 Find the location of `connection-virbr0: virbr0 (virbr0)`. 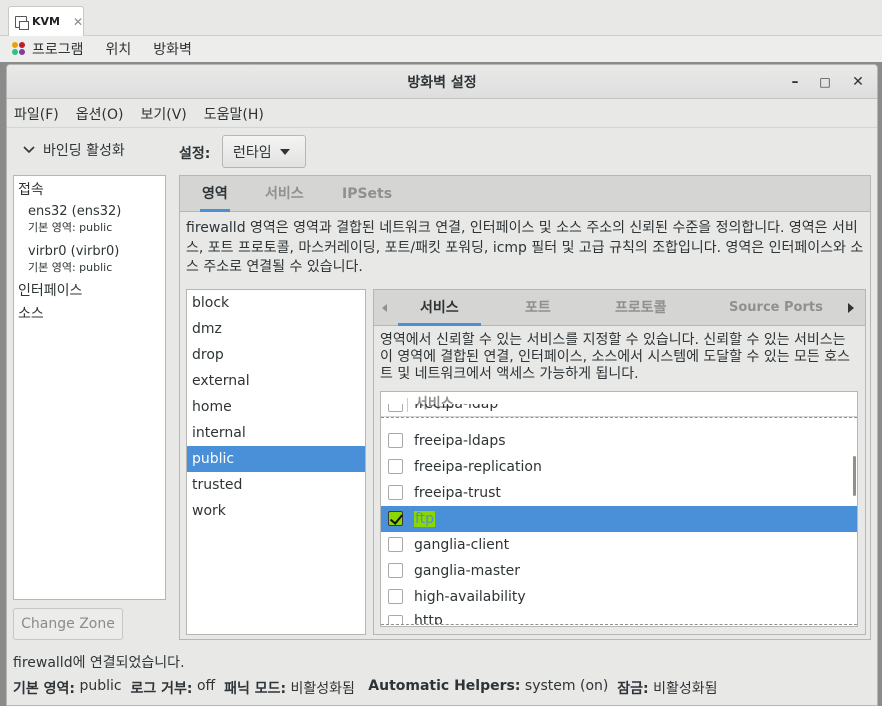

connection-virbr0: virbr0 (virbr0) is located at coordinates (89, 251).